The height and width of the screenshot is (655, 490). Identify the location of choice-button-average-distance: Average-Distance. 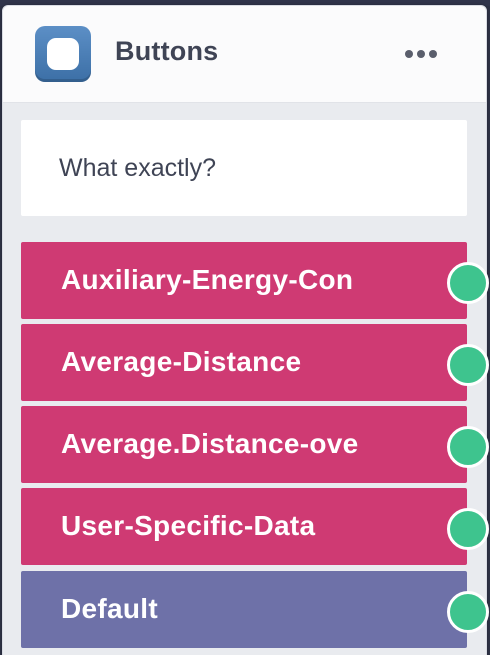
(255, 362).